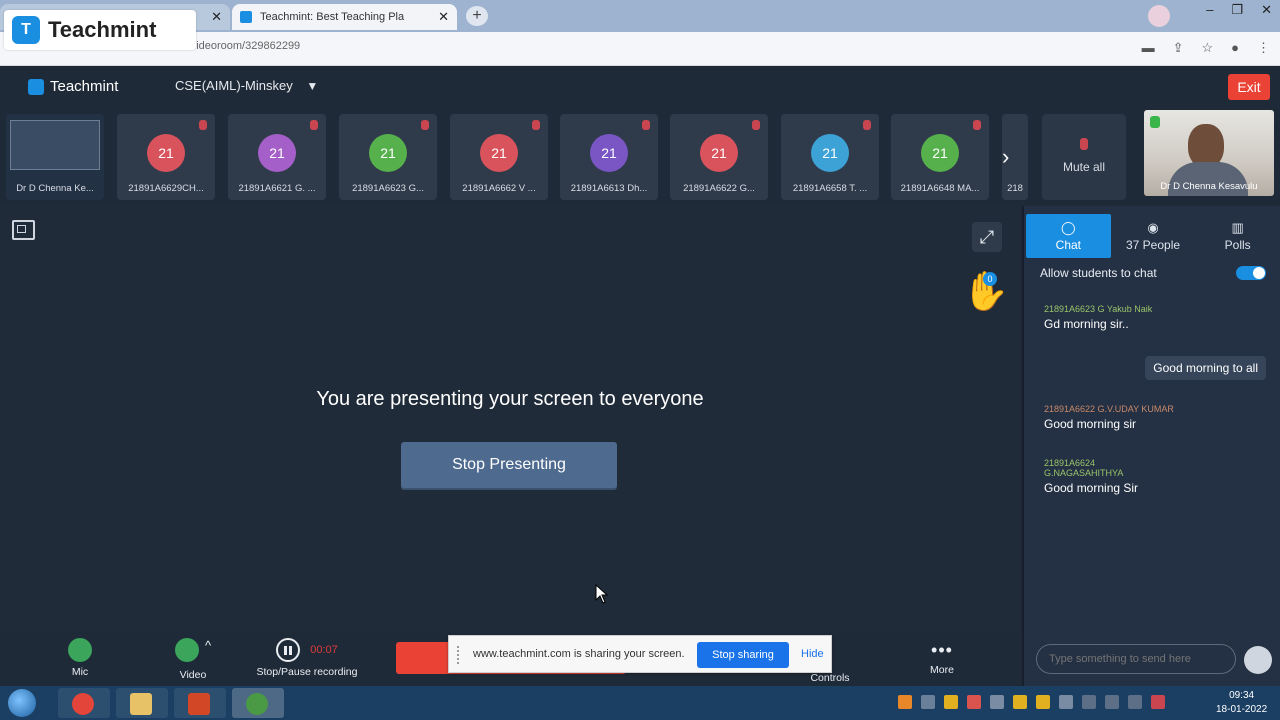 The image size is (1280, 720). I want to click on taskbar-powerpoint, so click(200, 703).